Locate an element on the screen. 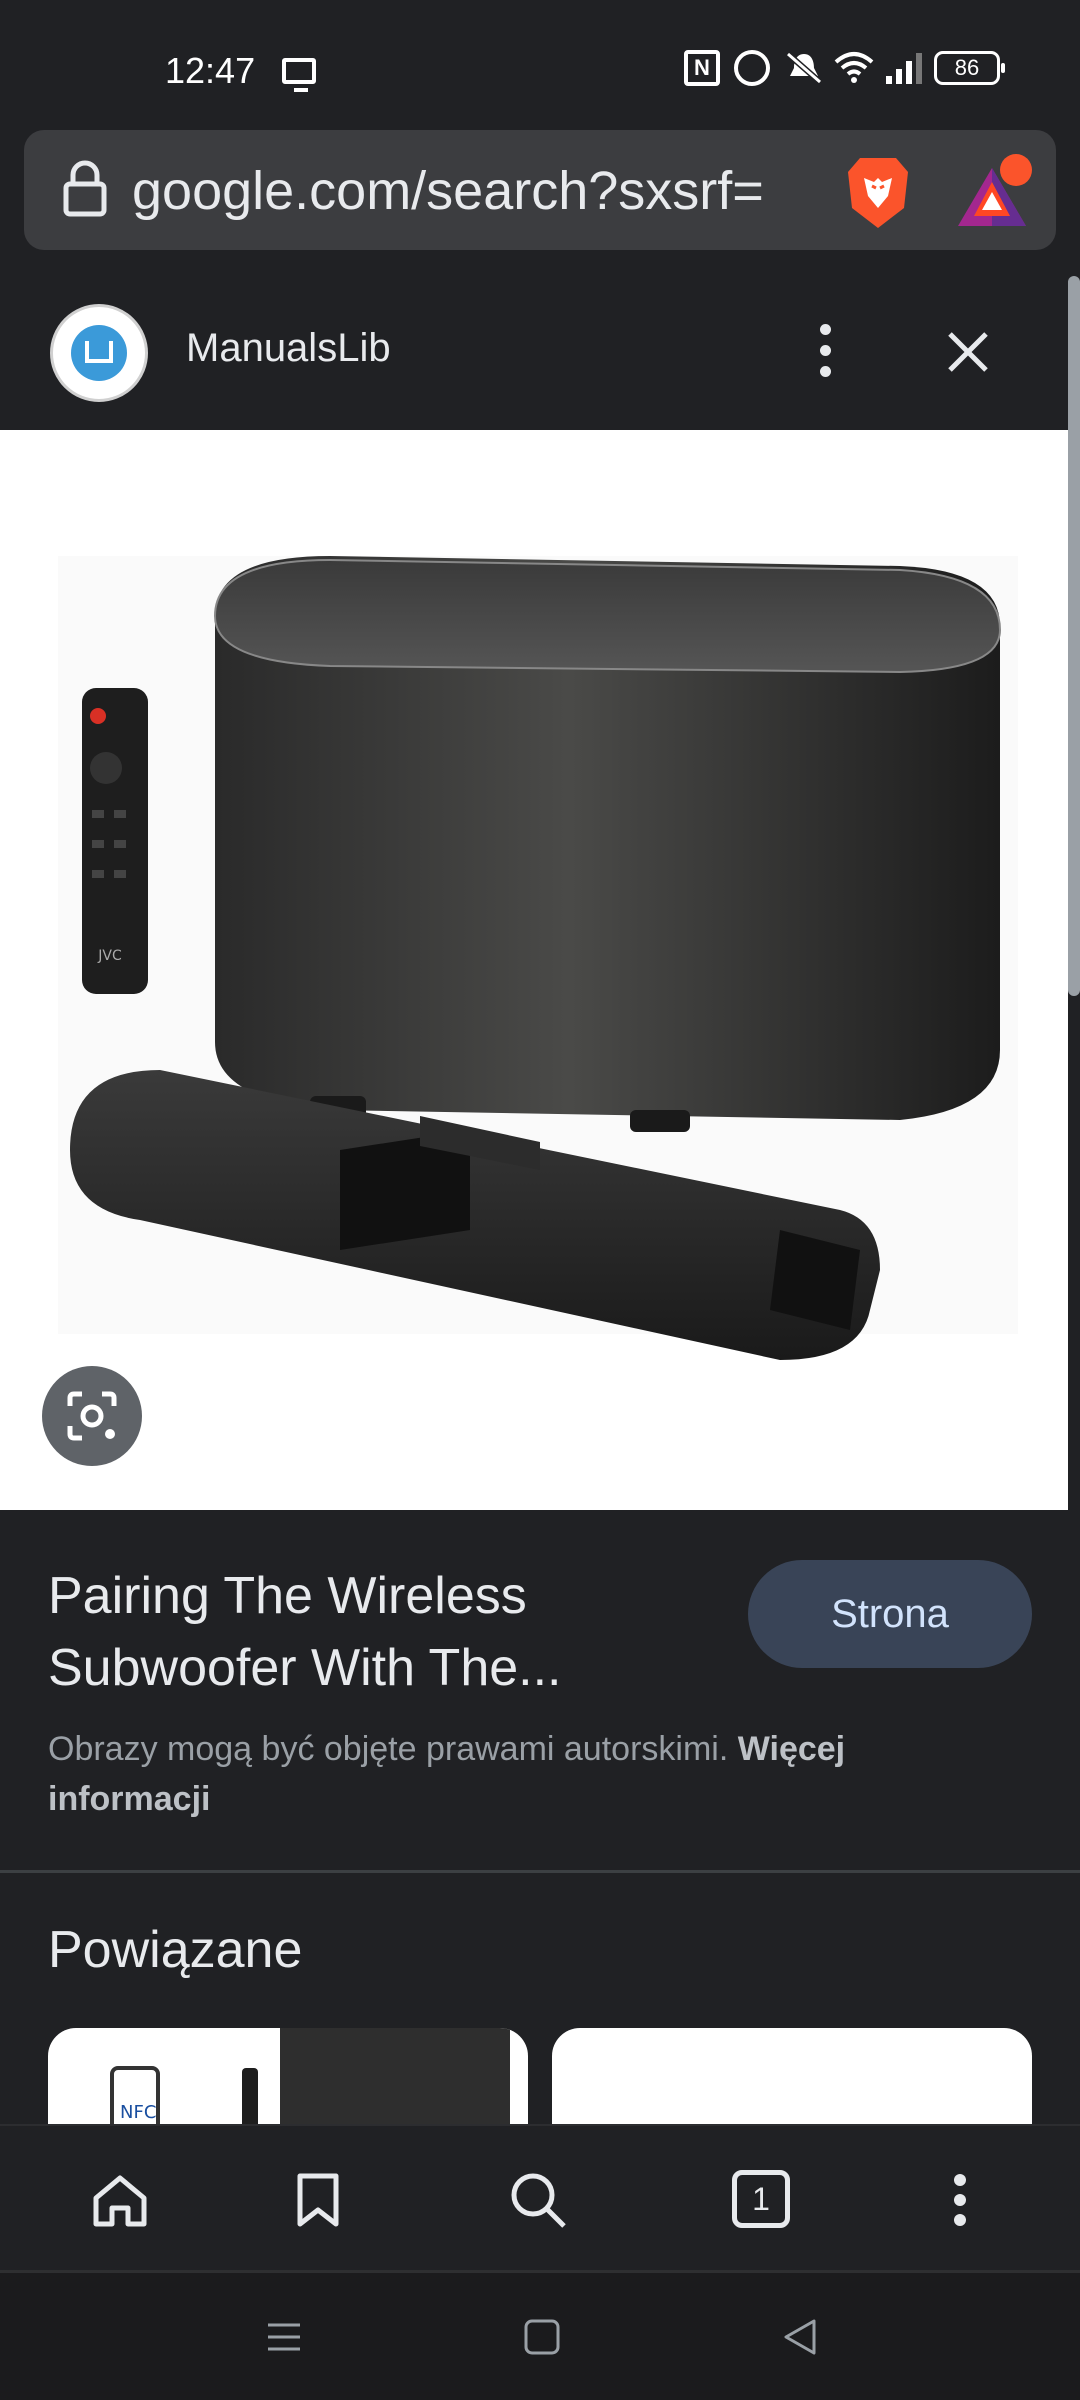 Image resolution: width=1080 pixels, height=2400 pixels. visit-page-button: Strona is located at coordinates (890, 1614).